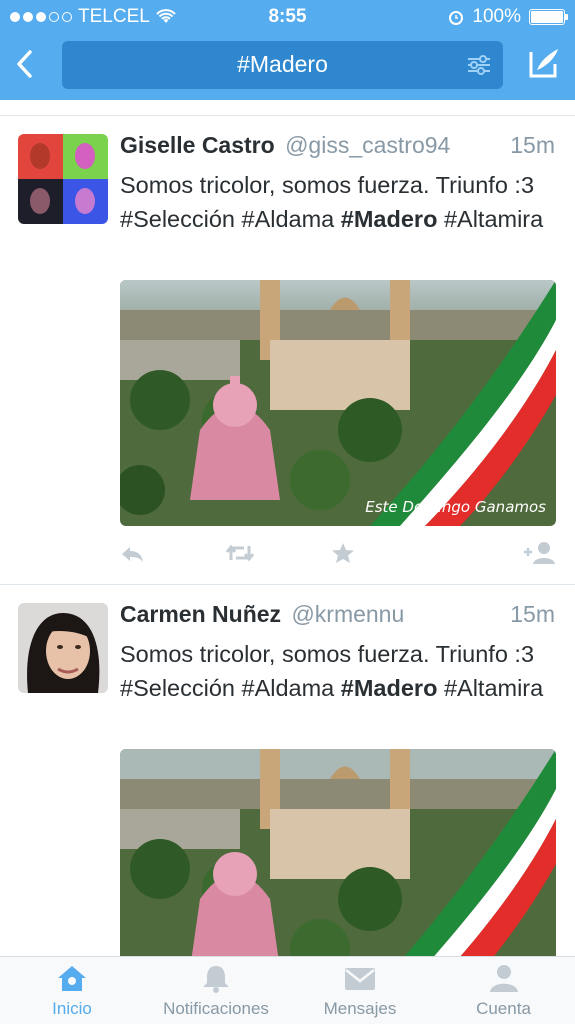 This screenshot has height=1024, width=575. What do you see at coordinates (360, 979) in the screenshot?
I see `envelope-icon` at bounding box center [360, 979].